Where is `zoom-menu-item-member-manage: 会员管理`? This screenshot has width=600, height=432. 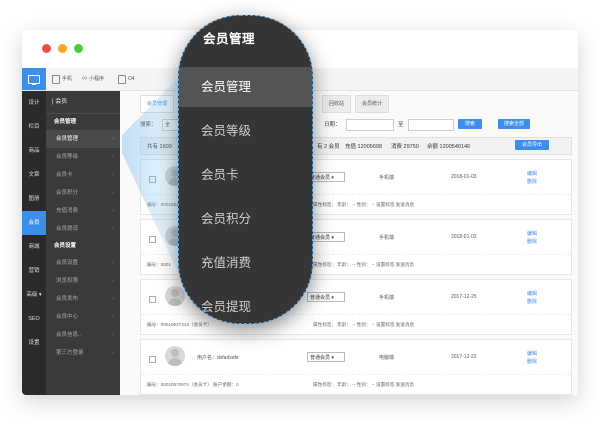
zoom-menu-item-member-manage: 会员管理 is located at coordinates (245, 87).